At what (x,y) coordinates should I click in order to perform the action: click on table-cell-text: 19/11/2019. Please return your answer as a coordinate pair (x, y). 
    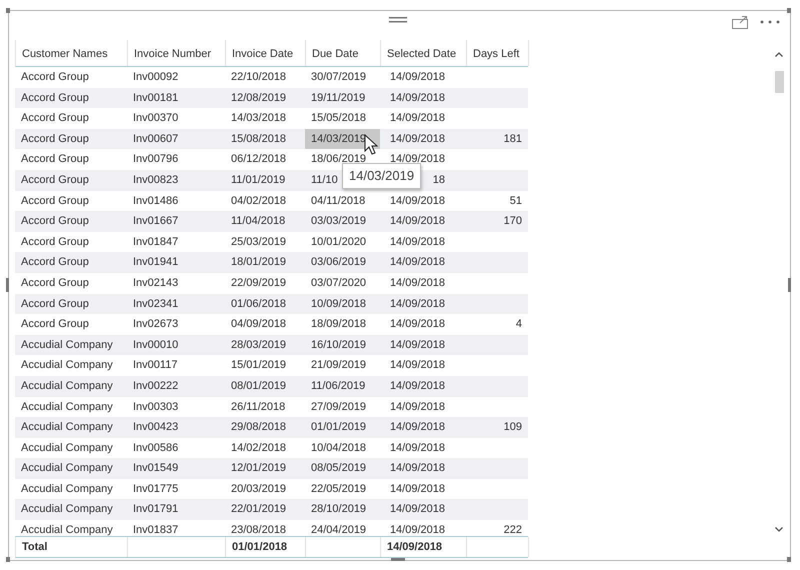
    Looking at the image, I should click on (338, 98).